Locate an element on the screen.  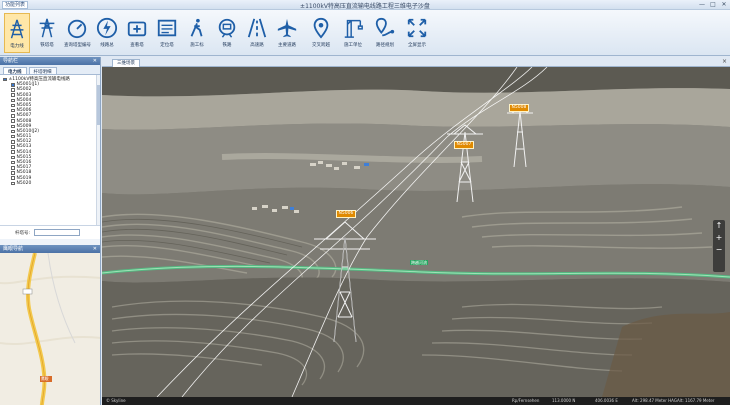
tab-3d-scene: 三维场景 is located at coordinates (126, 63).